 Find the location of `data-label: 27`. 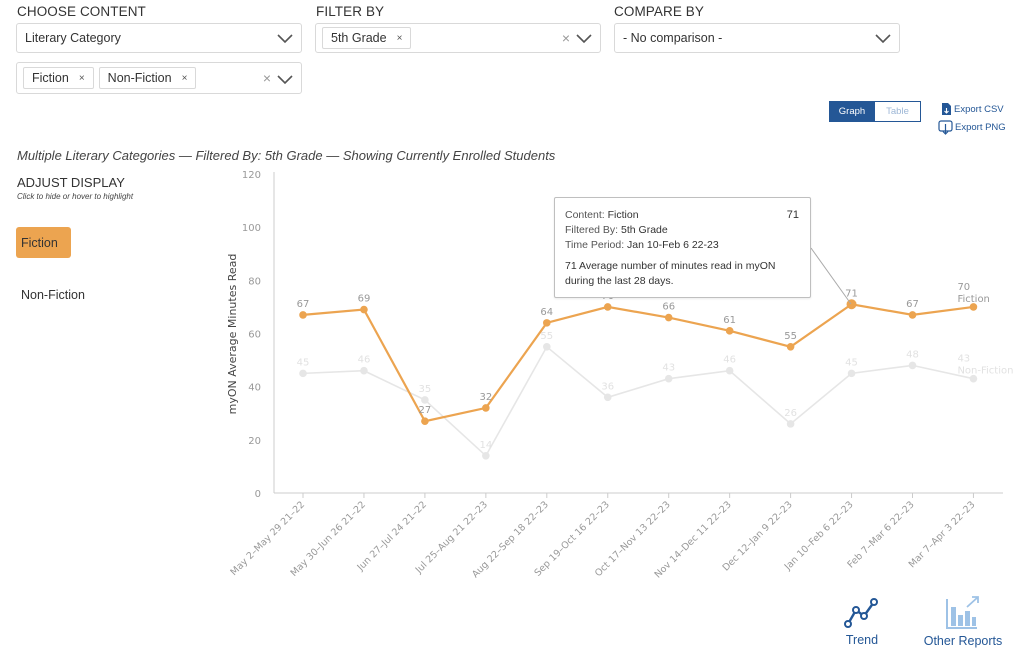

data-label: 27 is located at coordinates (425, 410).